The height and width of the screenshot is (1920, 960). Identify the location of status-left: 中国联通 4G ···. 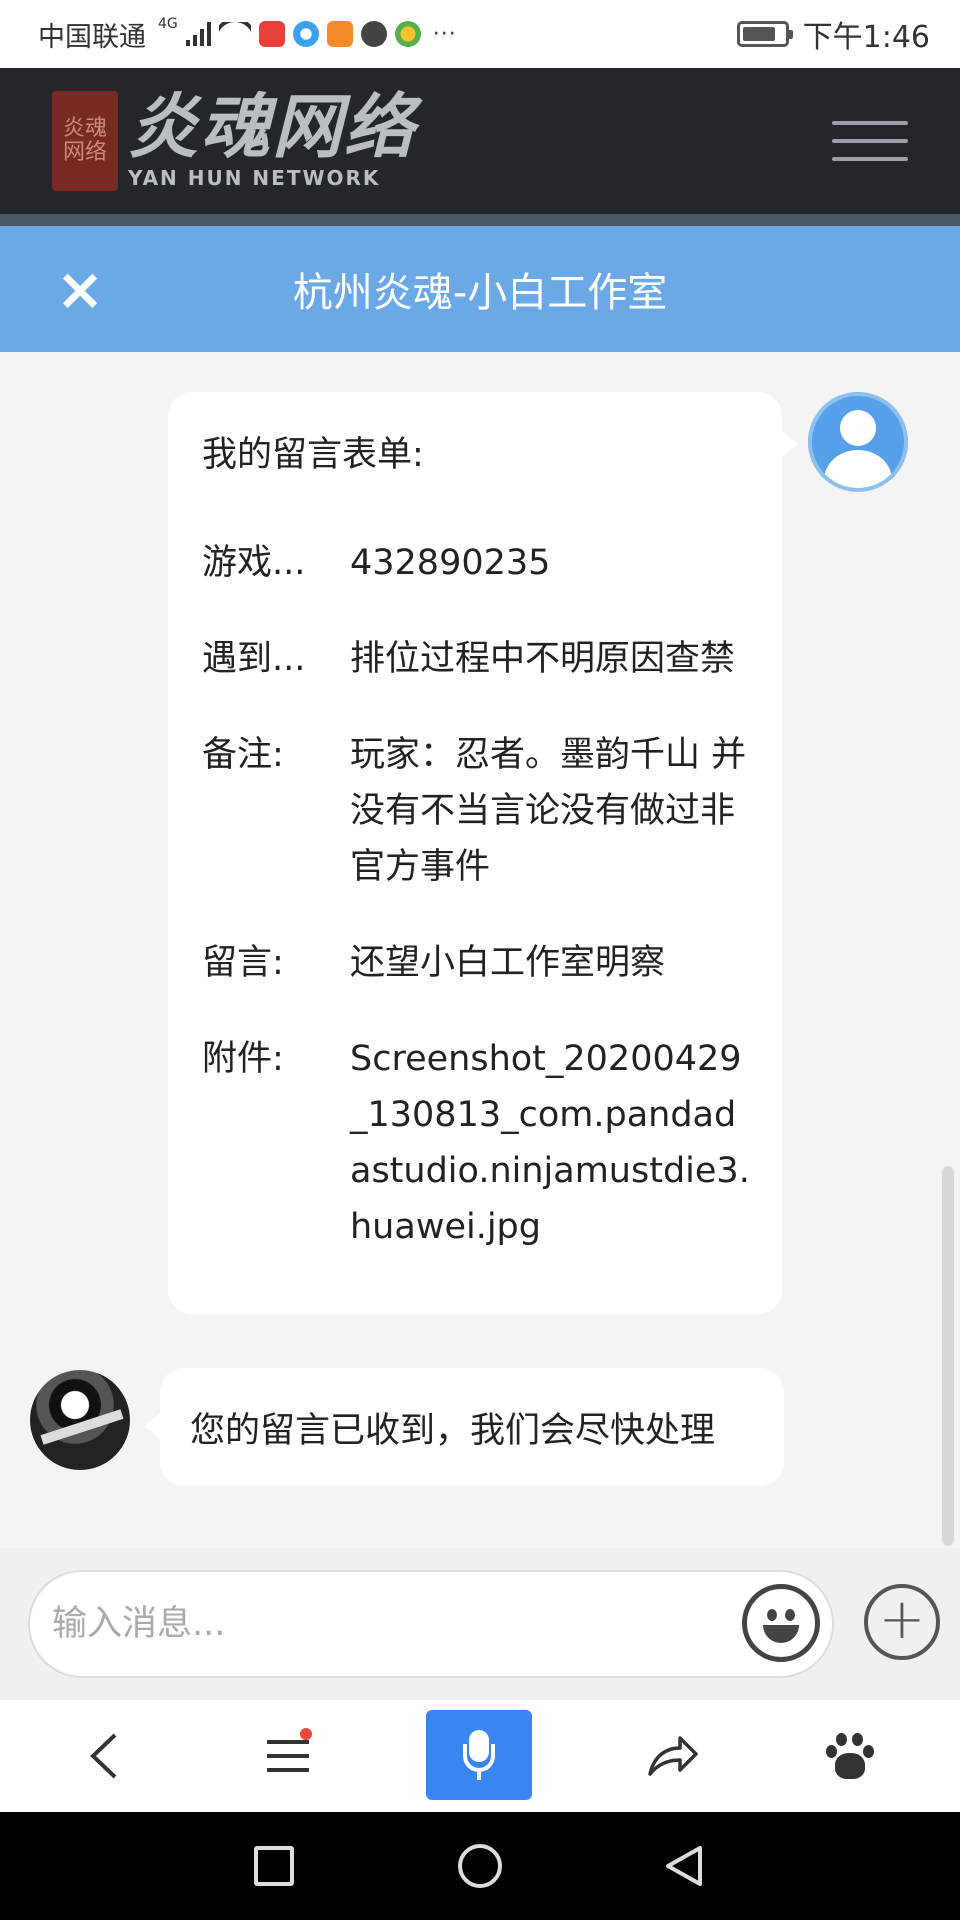
(247, 34).